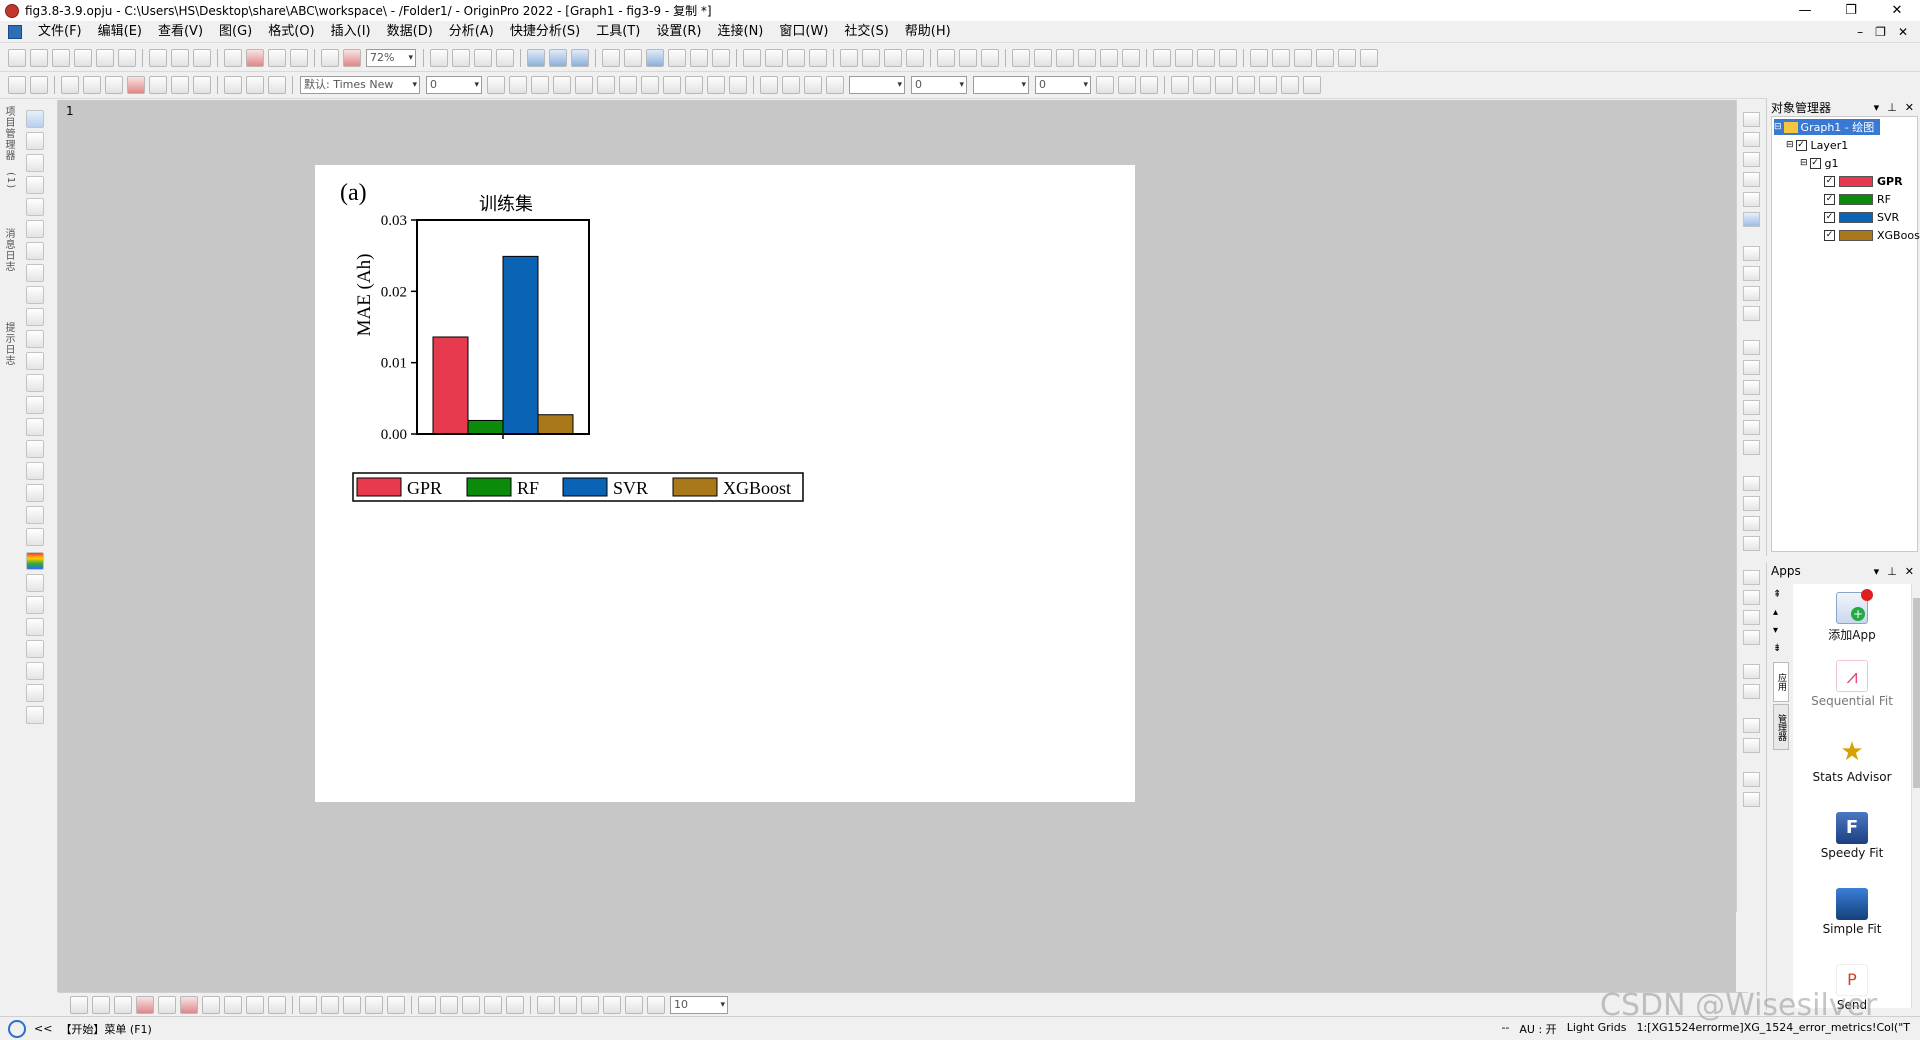 The height and width of the screenshot is (1040, 1920). I want to click on 3d-plot-icon, so click(277, 1004).